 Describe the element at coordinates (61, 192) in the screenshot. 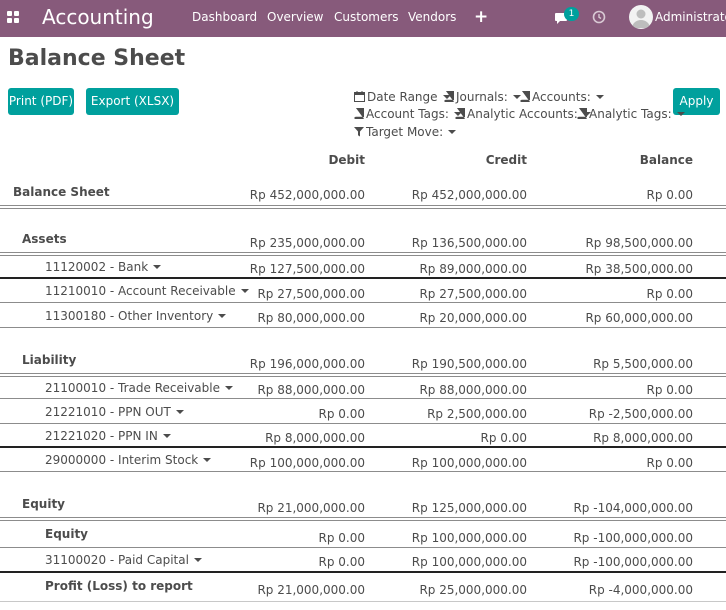

I see `row-label-balance-sheet: Balance Sheet` at that location.